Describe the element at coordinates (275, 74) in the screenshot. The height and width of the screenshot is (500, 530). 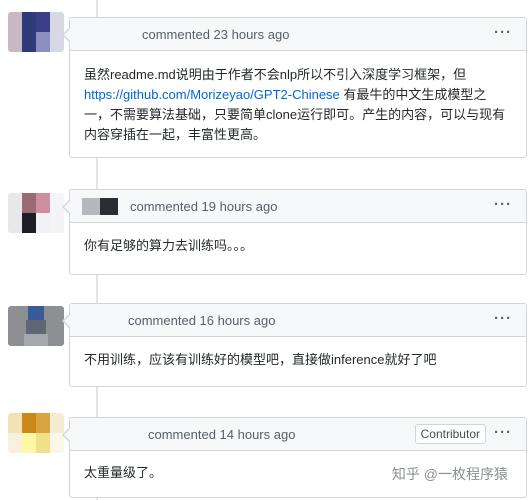
I see `comment-text: 虽然readme.md说明由于作者不会nlp所以不引入深度学习框架，但` at that location.